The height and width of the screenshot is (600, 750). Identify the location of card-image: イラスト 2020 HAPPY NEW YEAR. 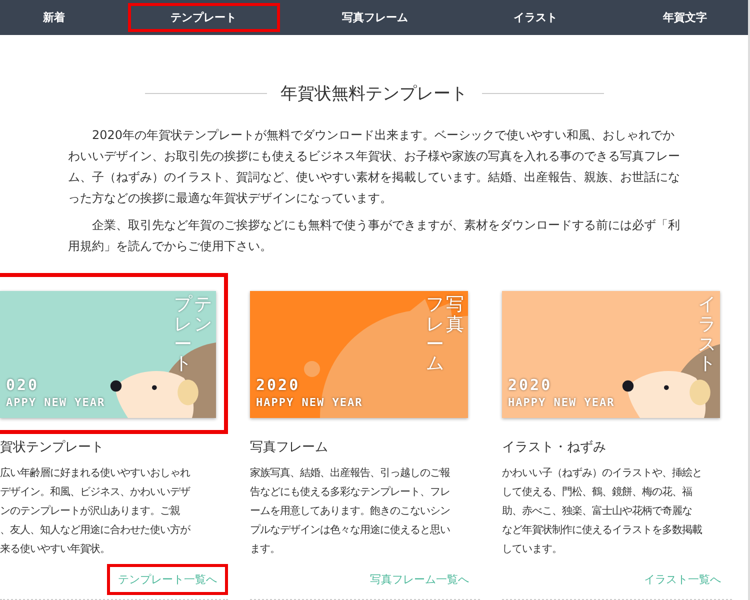
(611, 354).